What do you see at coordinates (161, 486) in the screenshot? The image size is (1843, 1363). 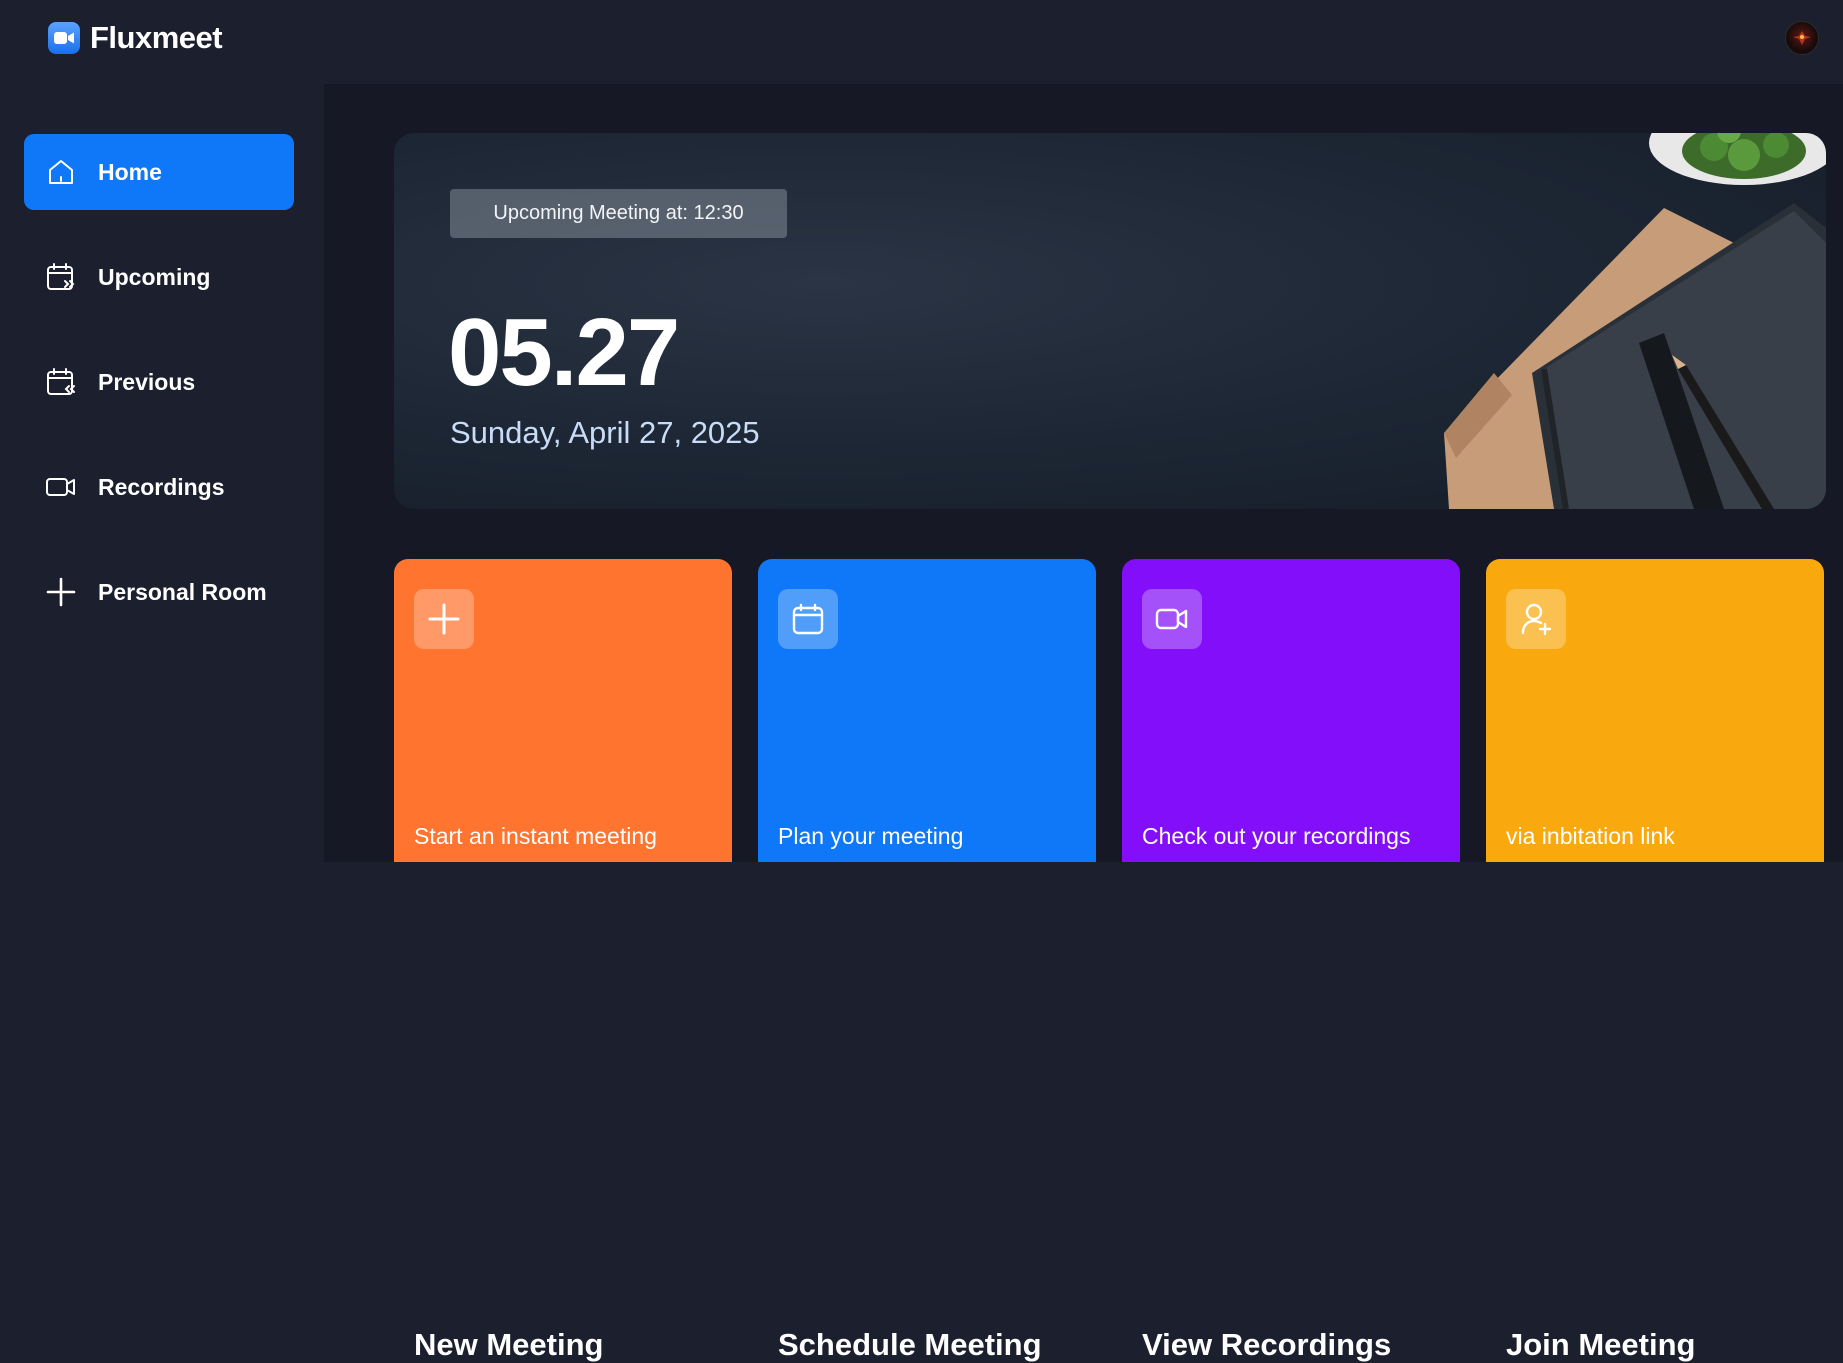 I see `sidebar-item-label: Recordings` at bounding box center [161, 486].